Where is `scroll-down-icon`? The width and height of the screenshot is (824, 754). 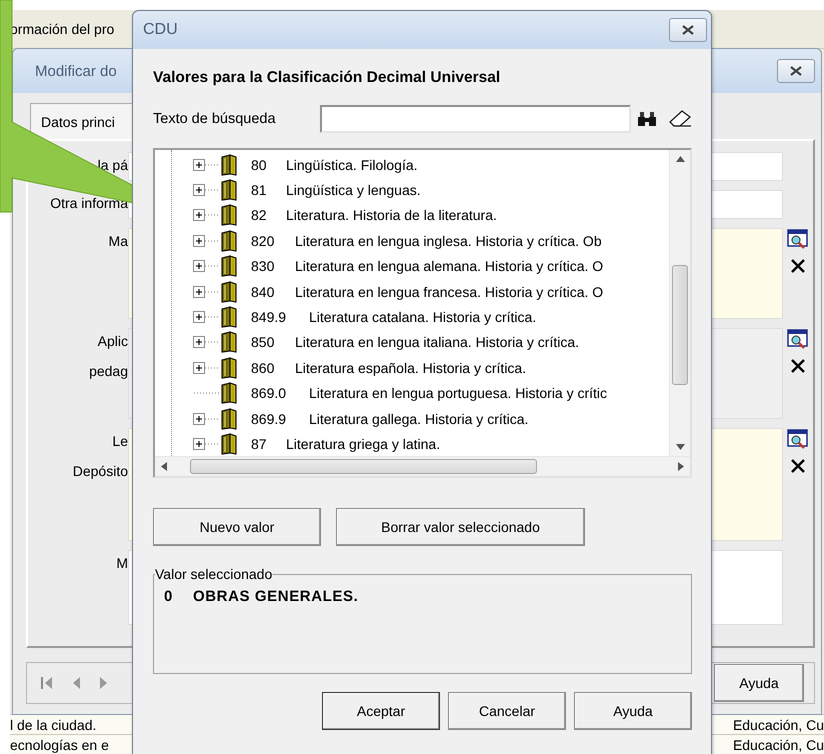 scroll-down-icon is located at coordinates (680, 447).